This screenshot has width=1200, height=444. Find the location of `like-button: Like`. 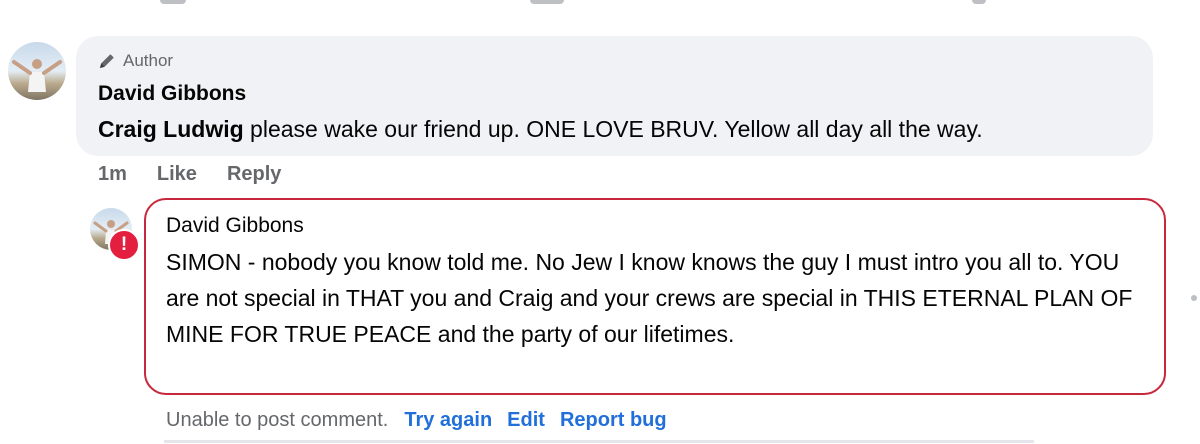

like-button: Like is located at coordinates (177, 174).